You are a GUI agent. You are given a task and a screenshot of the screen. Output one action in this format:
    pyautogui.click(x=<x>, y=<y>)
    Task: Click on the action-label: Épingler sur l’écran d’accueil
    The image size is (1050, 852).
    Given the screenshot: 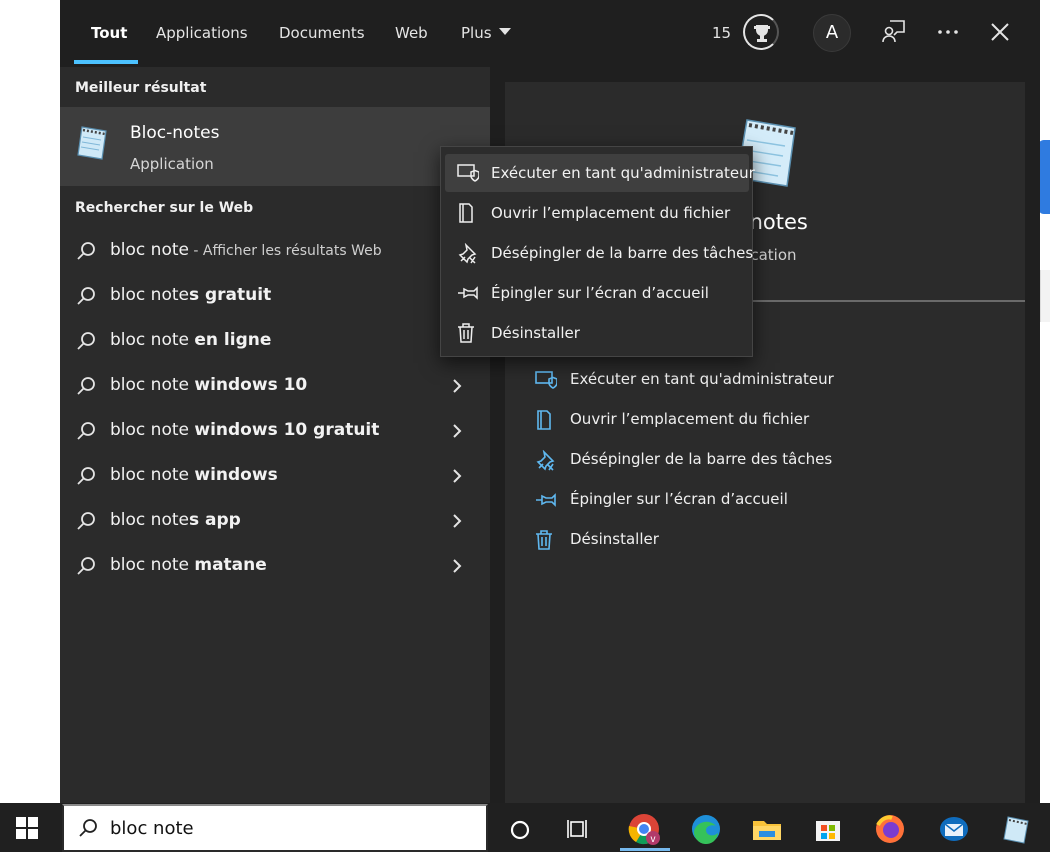 What is the action you would take?
    pyautogui.click(x=679, y=499)
    